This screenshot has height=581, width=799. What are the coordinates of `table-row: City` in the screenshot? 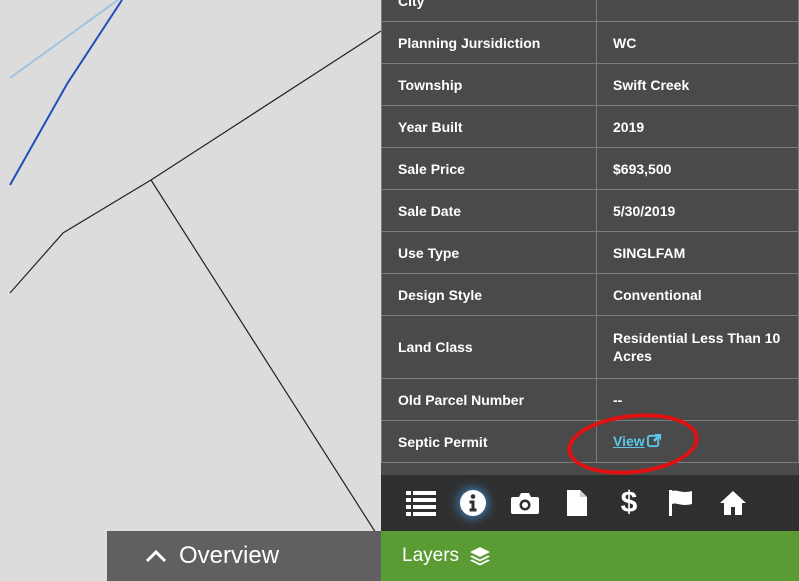 It's located at (590, 11).